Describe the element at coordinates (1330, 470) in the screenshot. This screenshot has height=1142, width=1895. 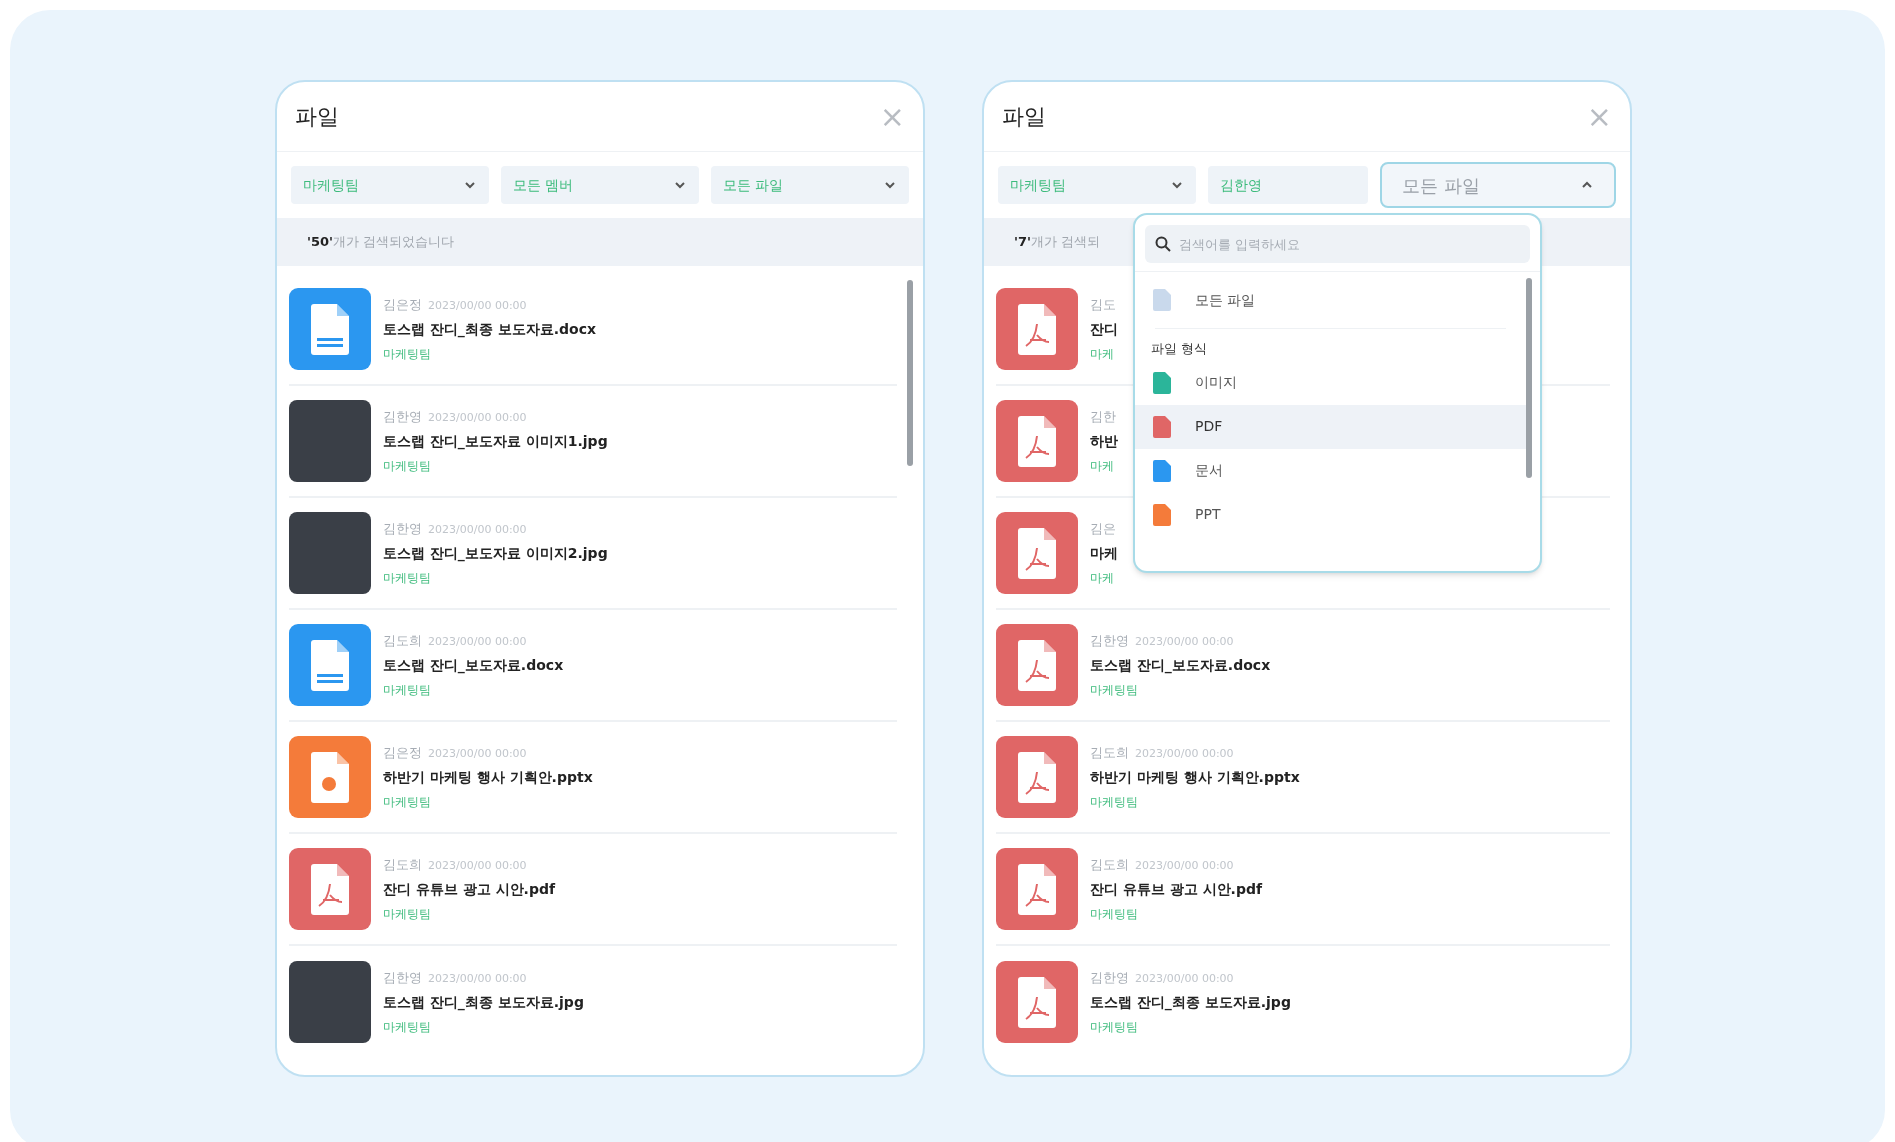
I see `dropdown-option: 문서` at that location.